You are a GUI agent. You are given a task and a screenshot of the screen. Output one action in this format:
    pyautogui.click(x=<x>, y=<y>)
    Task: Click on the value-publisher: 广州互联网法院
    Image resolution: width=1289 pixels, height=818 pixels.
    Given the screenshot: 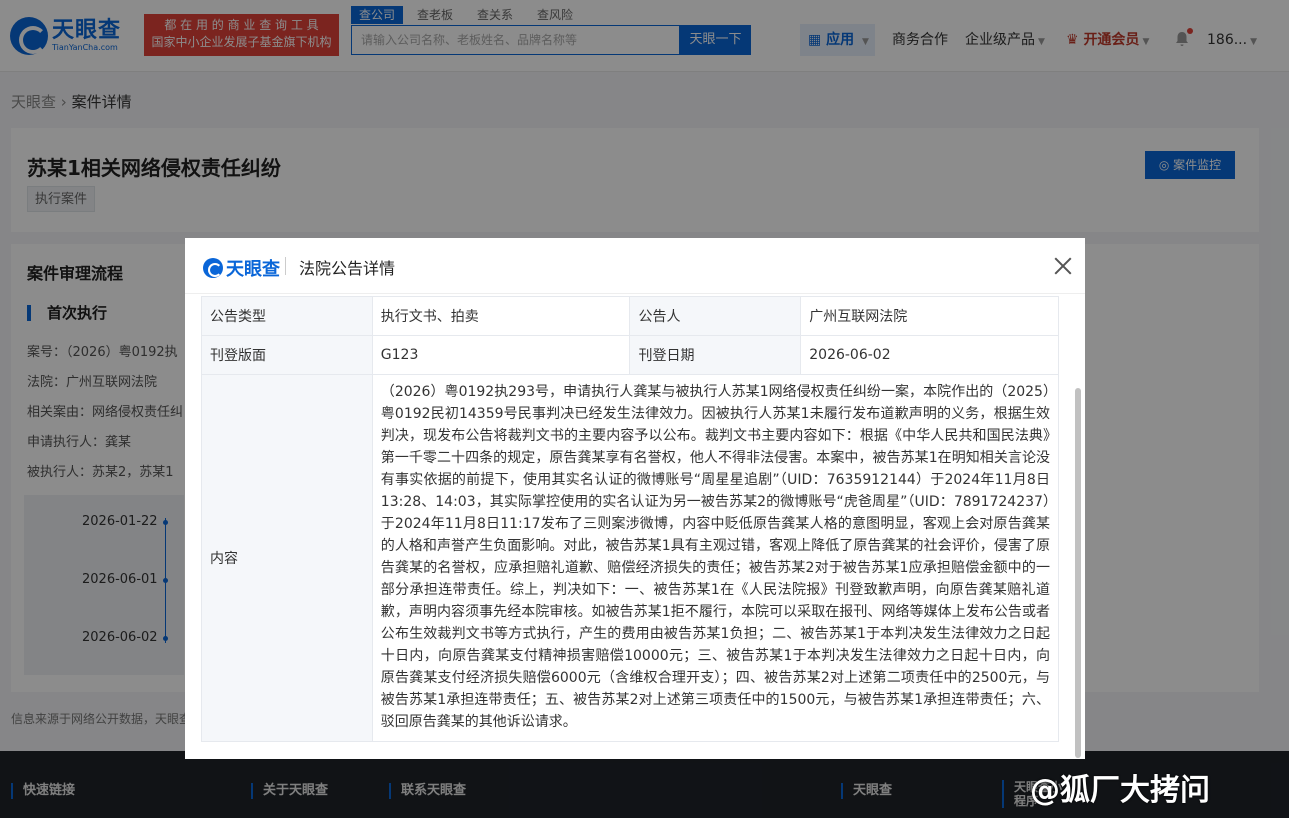 What is the action you would take?
    pyautogui.click(x=929, y=316)
    